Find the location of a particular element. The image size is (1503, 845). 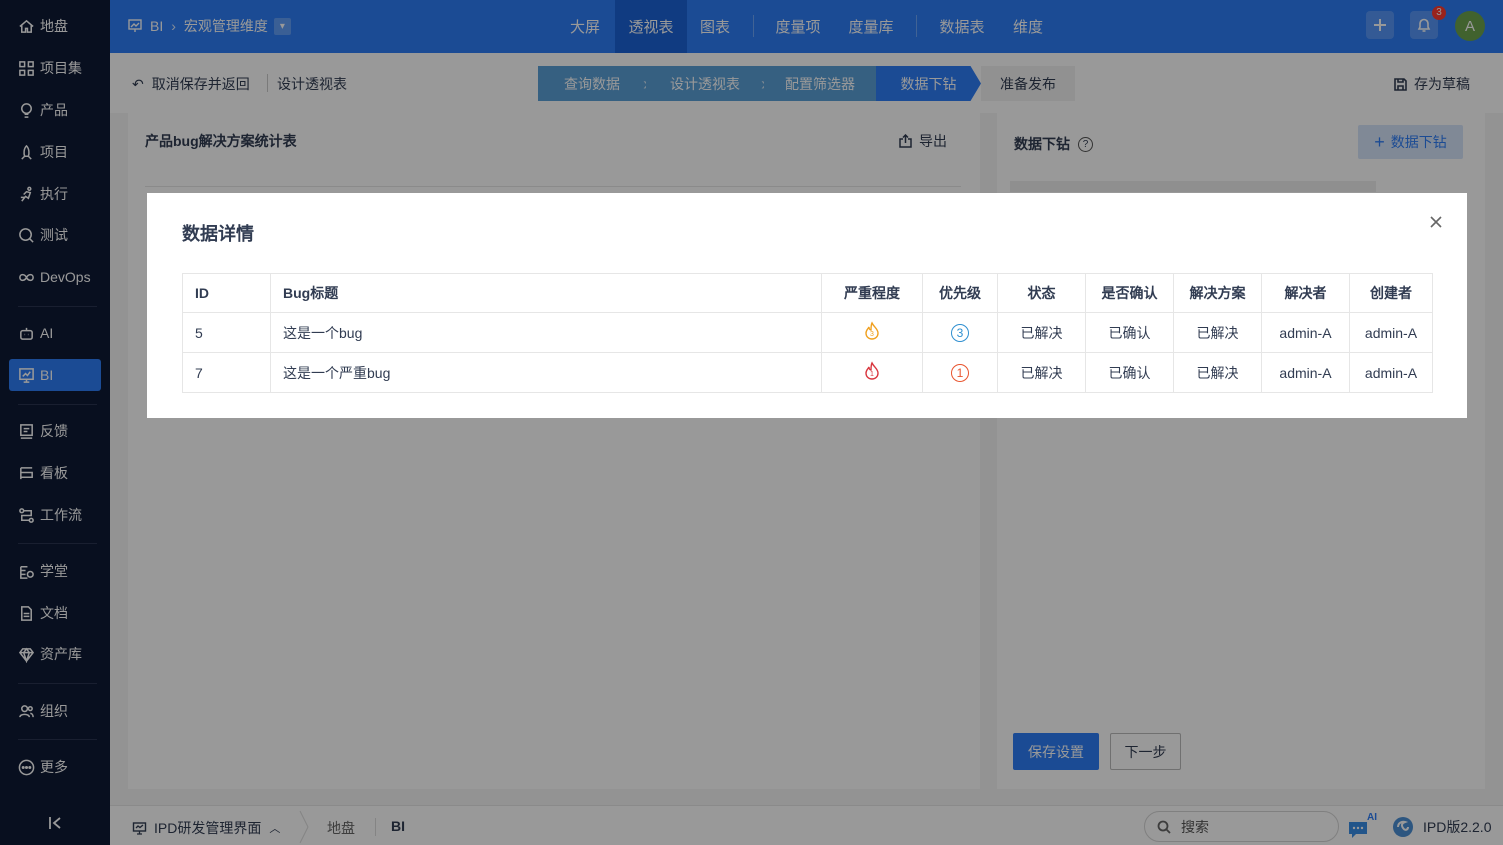

bug-title-link: 这是一个严重bug is located at coordinates (546, 372).